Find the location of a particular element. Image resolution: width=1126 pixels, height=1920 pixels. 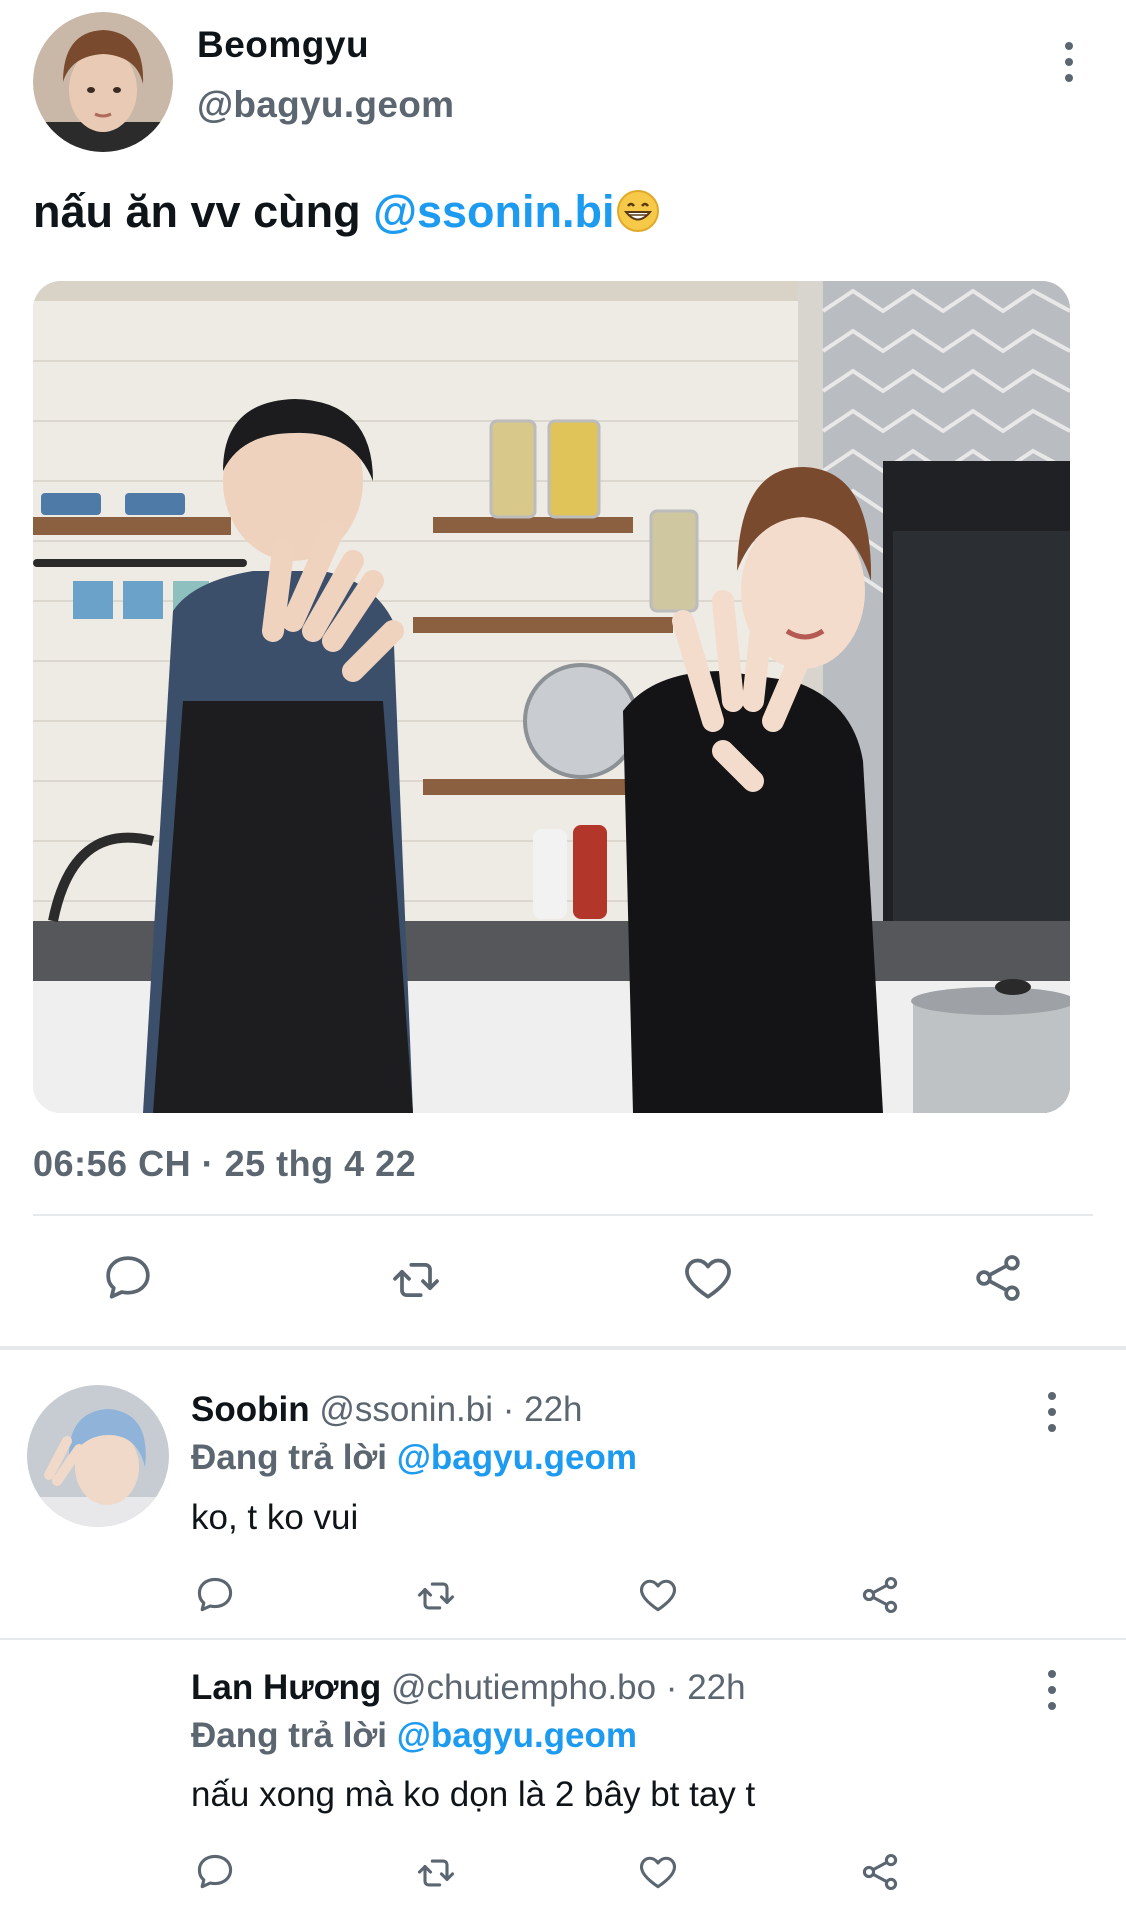

reply-author-name: Soobin is located at coordinates (250, 1409).